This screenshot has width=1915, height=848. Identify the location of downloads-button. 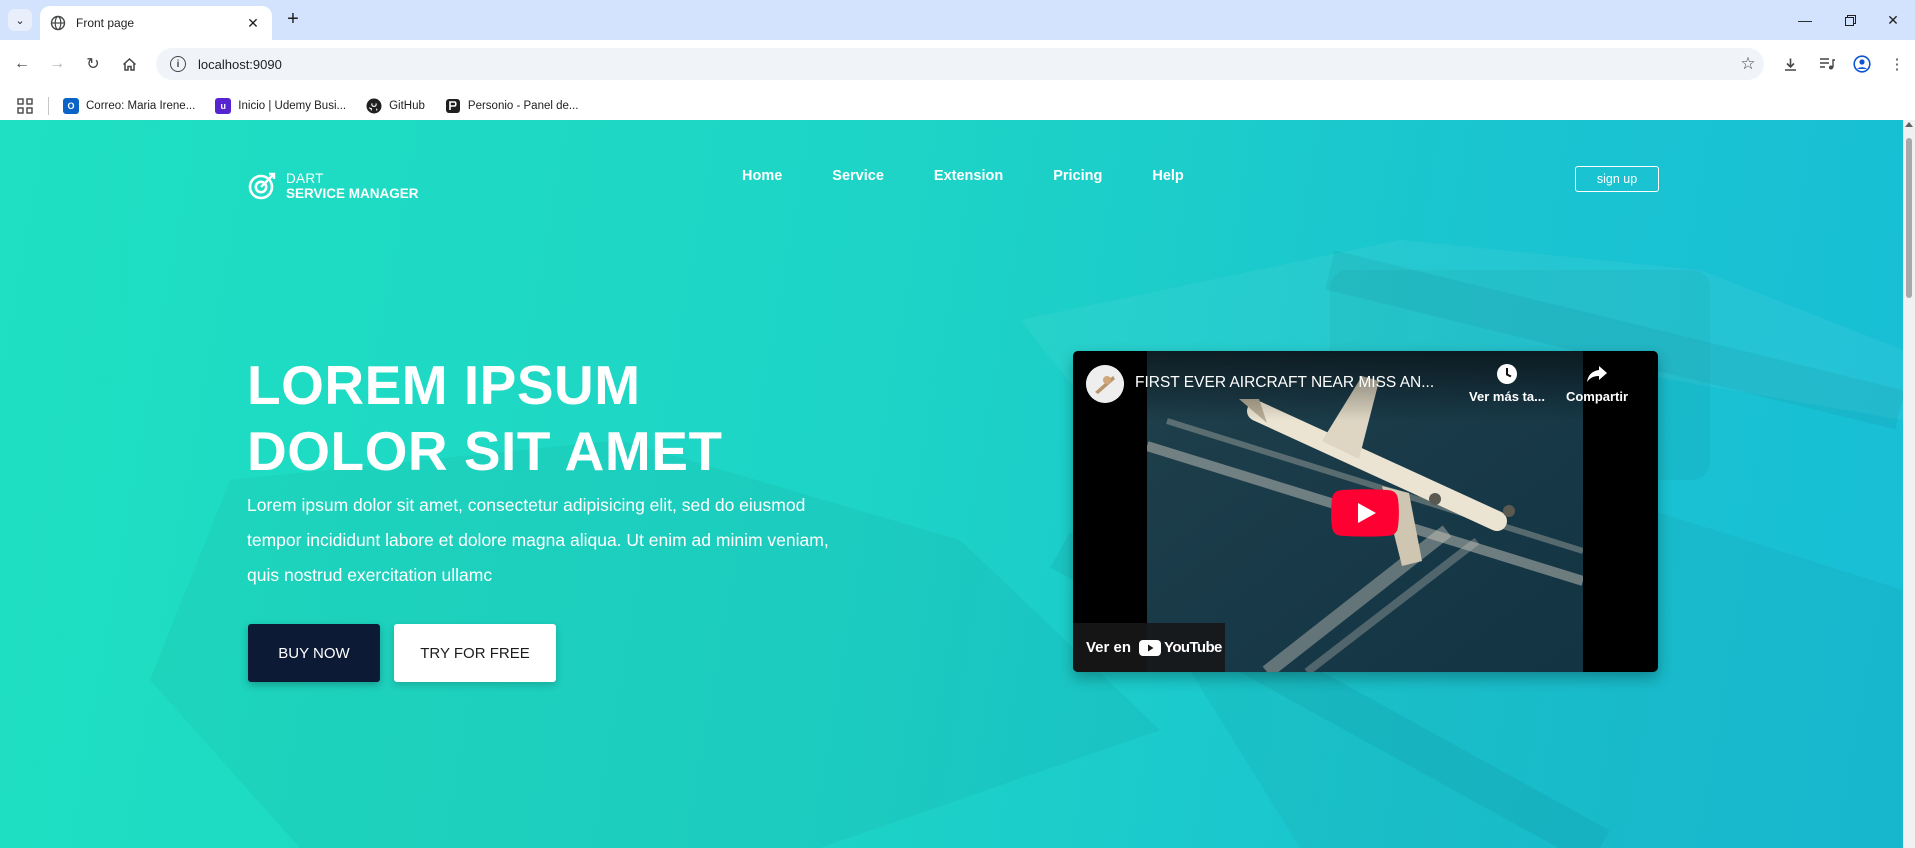
(1790, 64).